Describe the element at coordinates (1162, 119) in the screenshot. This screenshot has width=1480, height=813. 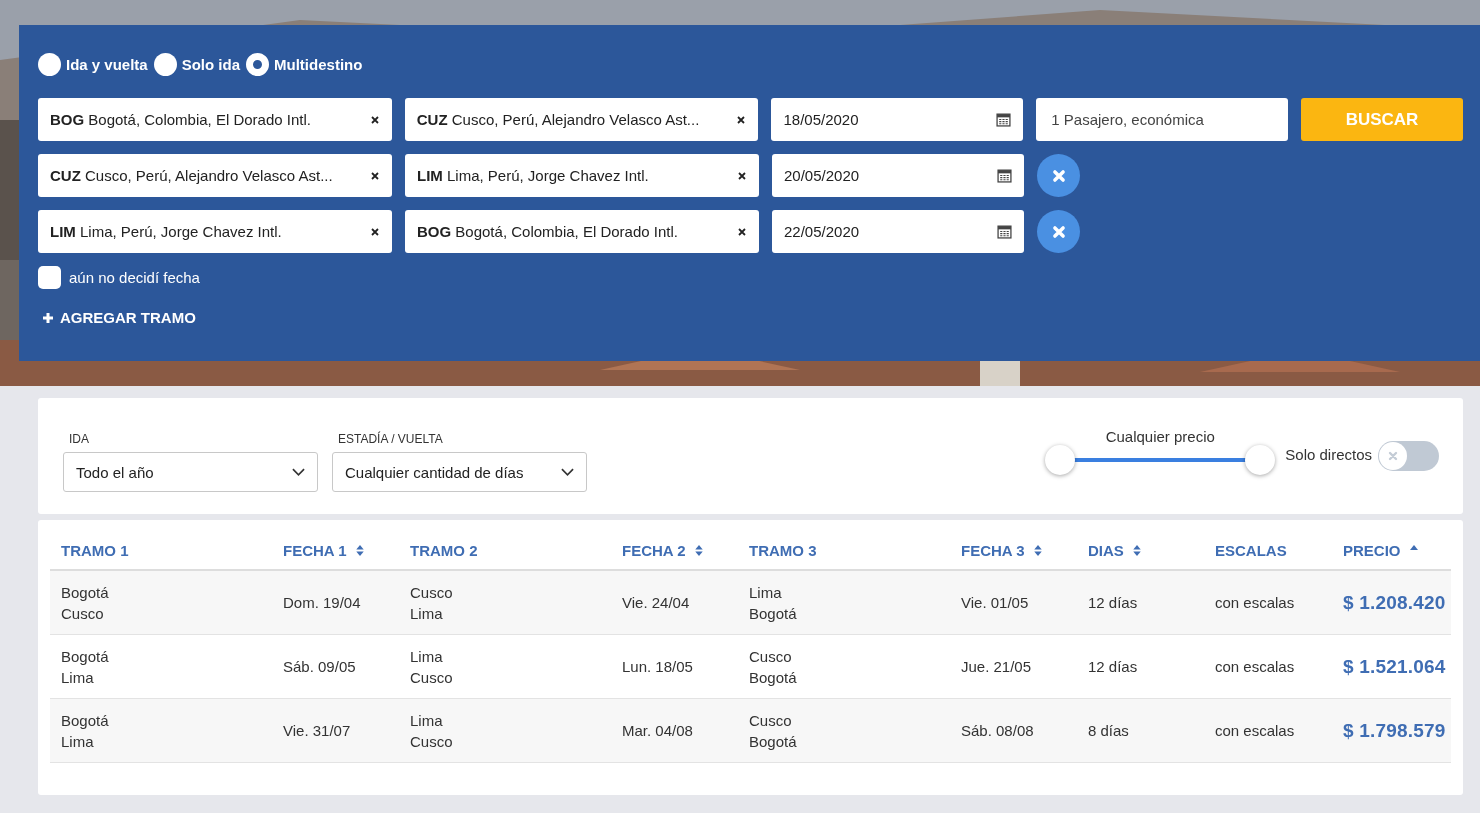
I see `passengers-field: 1 Pasajero, económica` at that location.